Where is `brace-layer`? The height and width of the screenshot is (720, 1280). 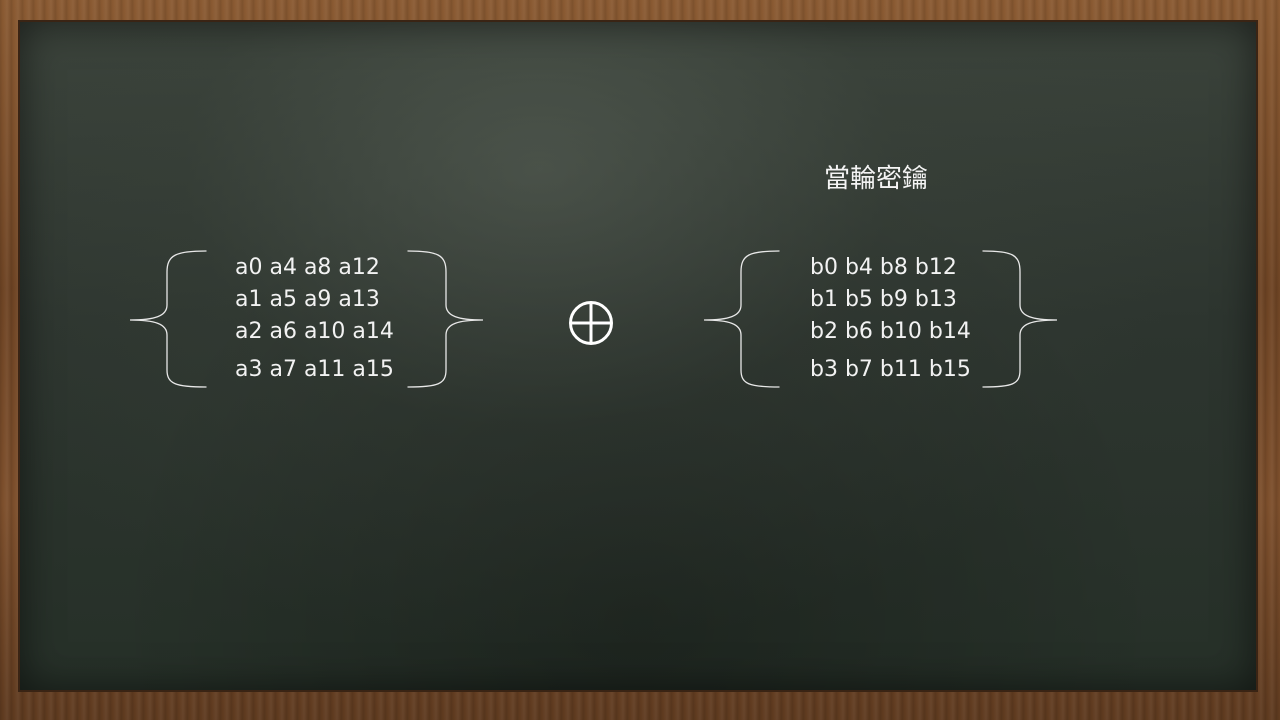 brace-layer is located at coordinates (593, 319).